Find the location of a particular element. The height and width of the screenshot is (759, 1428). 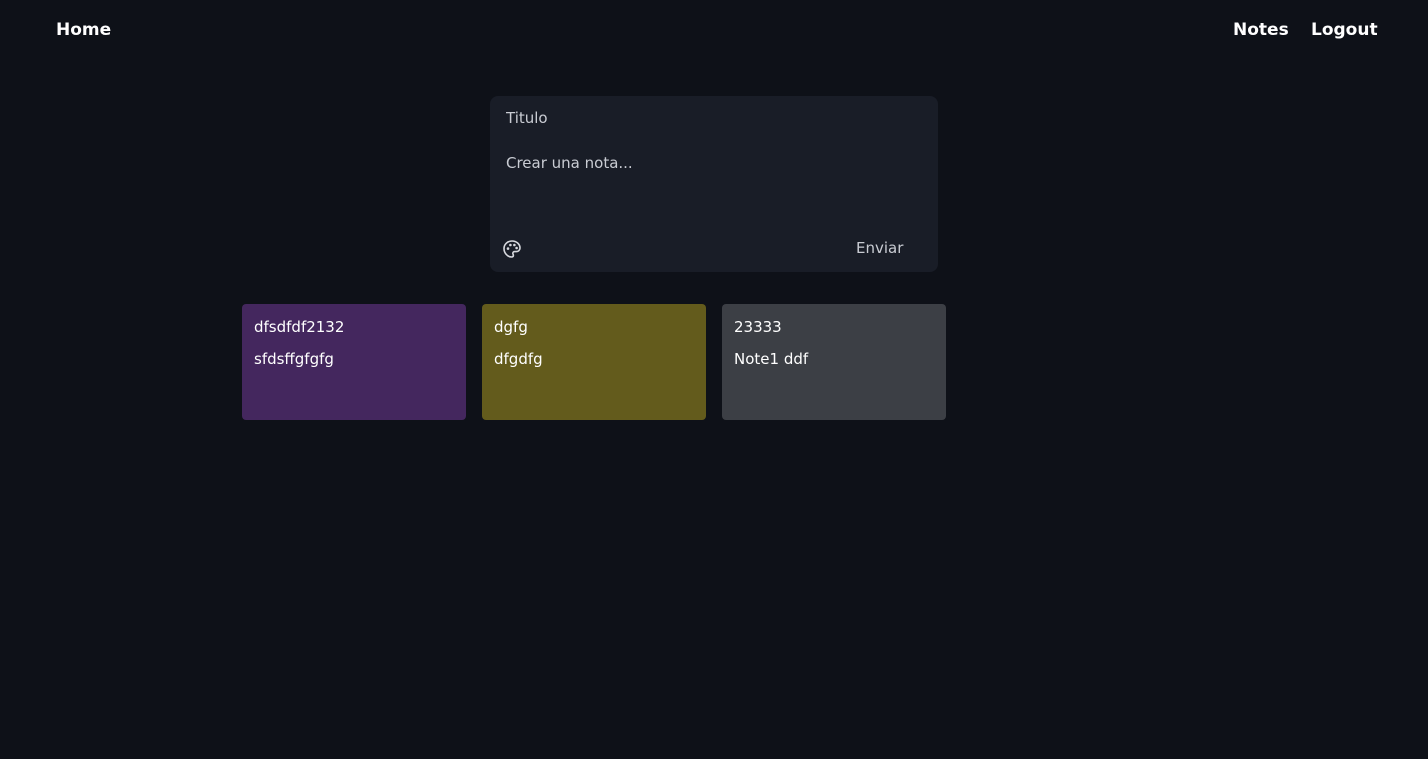

note-title-input is located at coordinates (711, 118).